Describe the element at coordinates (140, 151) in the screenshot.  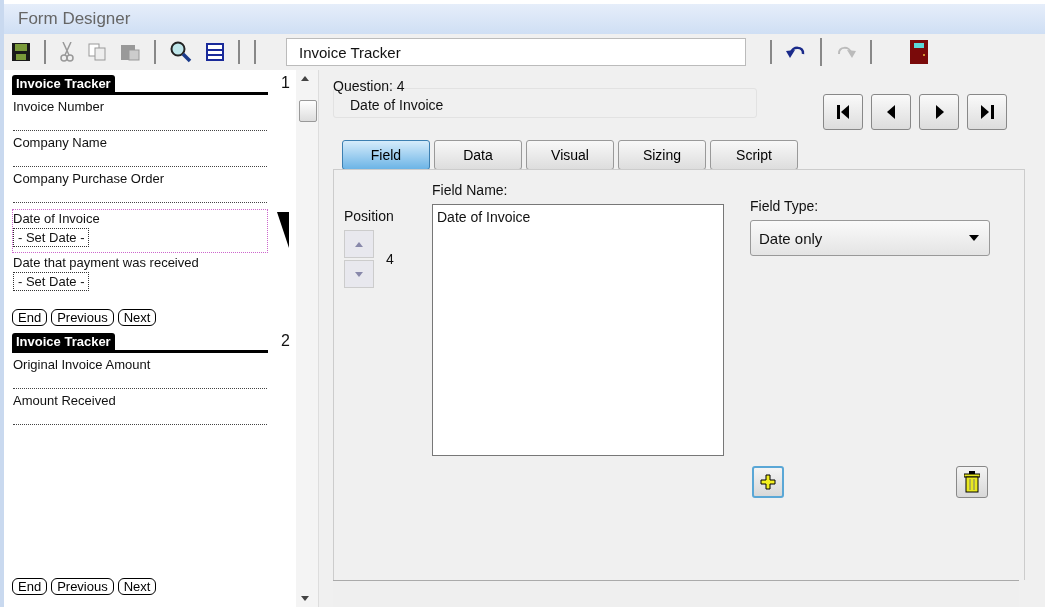
I see `form-field: Company Name` at that location.